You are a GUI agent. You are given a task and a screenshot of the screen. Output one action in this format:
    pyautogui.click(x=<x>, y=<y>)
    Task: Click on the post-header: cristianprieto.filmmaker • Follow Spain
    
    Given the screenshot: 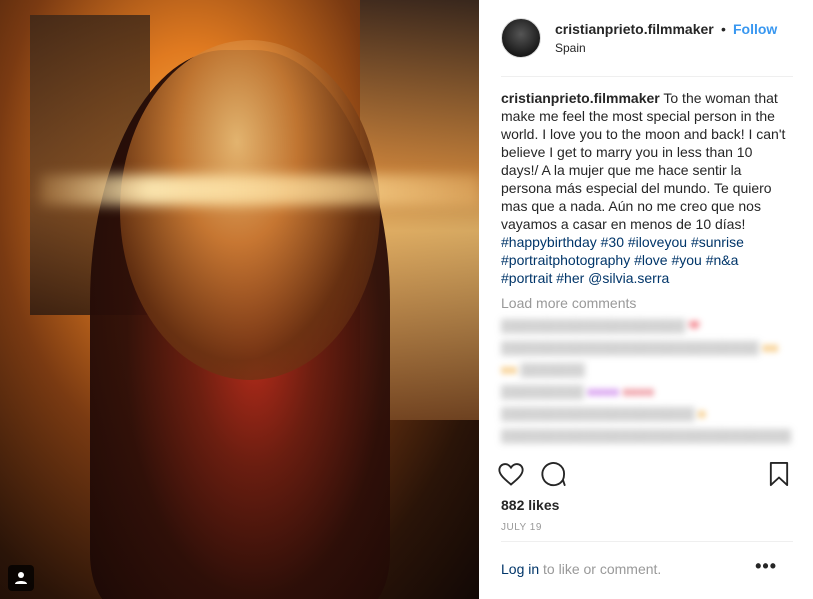 What is the action you would take?
    pyautogui.click(x=647, y=48)
    